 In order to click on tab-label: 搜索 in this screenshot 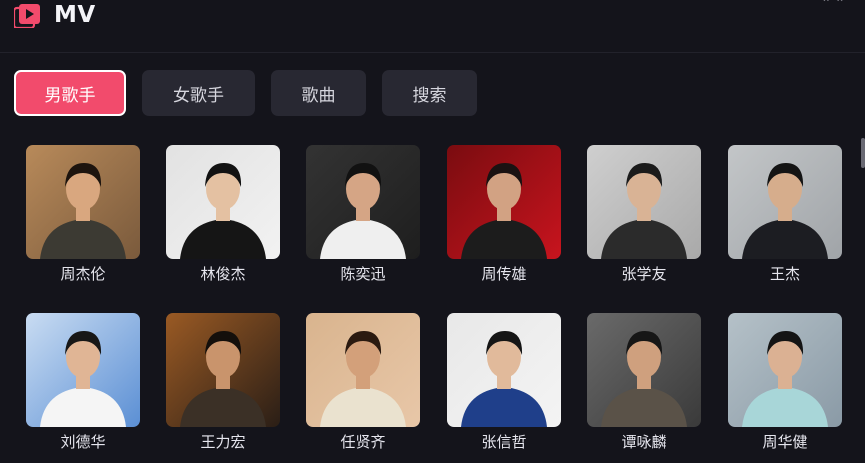, I will do `click(429, 95)`.